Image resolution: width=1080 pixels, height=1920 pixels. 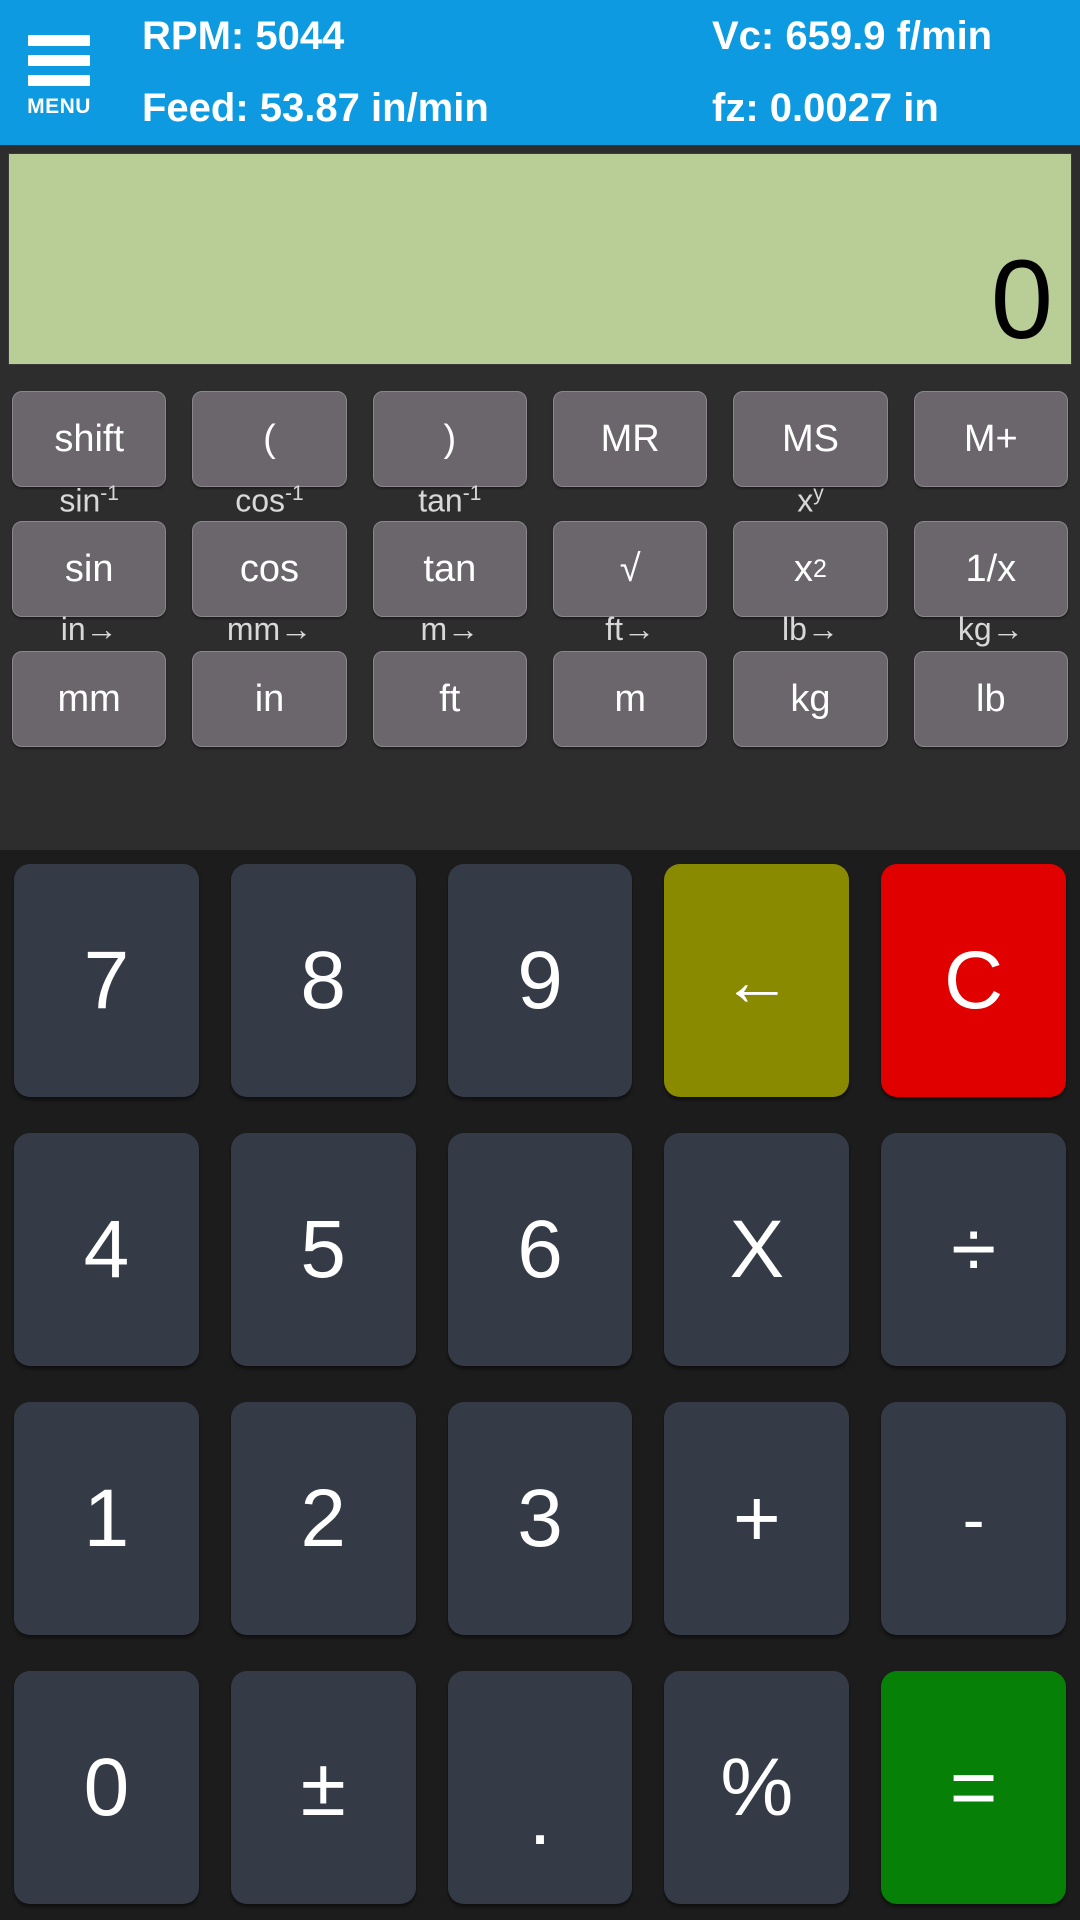 What do you see at coordinates (315, 108) in the screenshot?
I see `readout-feed: Feed: 53.87 in/min` at bounding box center [315, 108].